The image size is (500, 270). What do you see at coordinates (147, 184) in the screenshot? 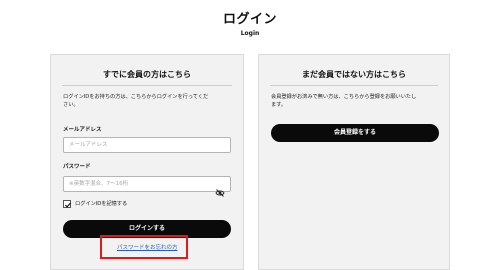
I see `password-field` at bounding box center [147, 184].